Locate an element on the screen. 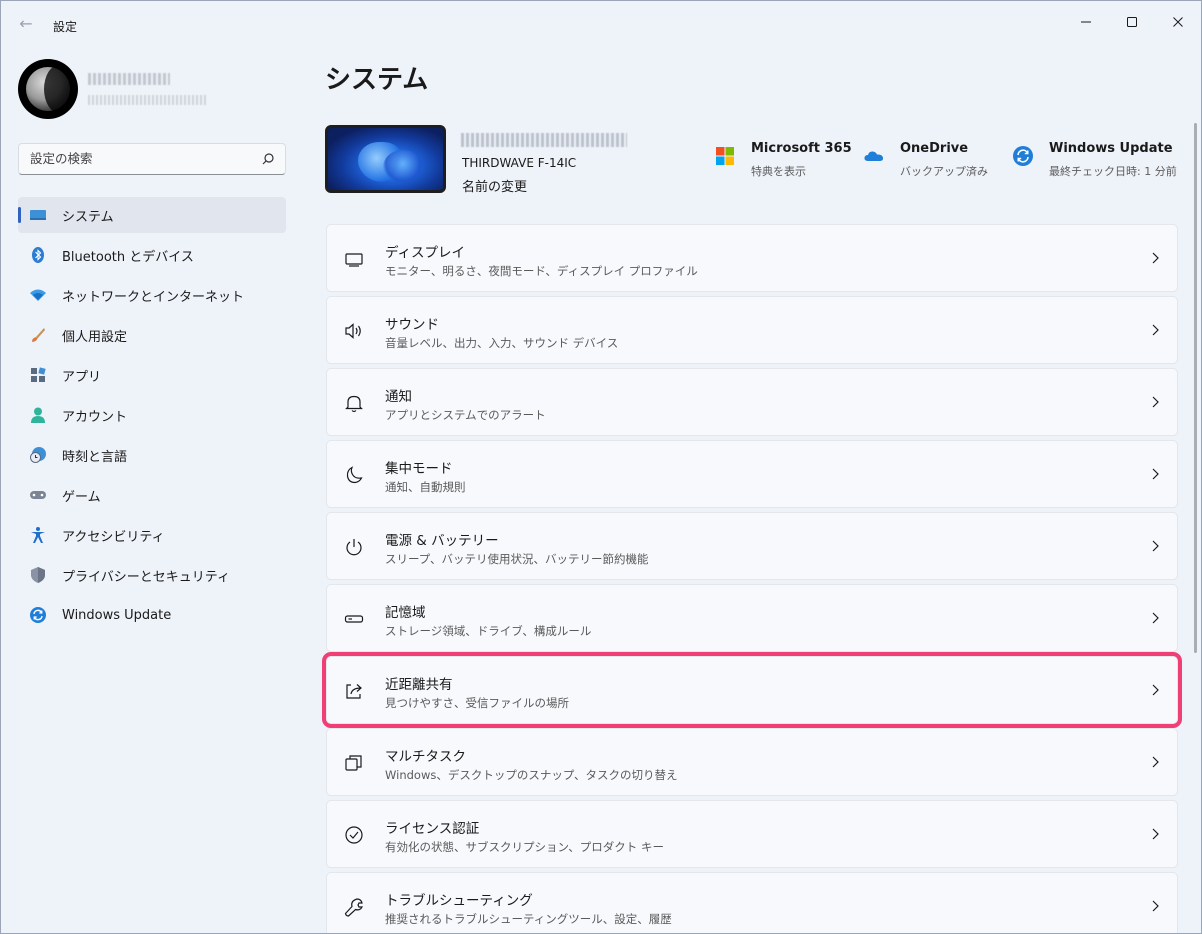  sidebar-item-accessibility: アクセシビリティ is located at coordinates (152, 535).